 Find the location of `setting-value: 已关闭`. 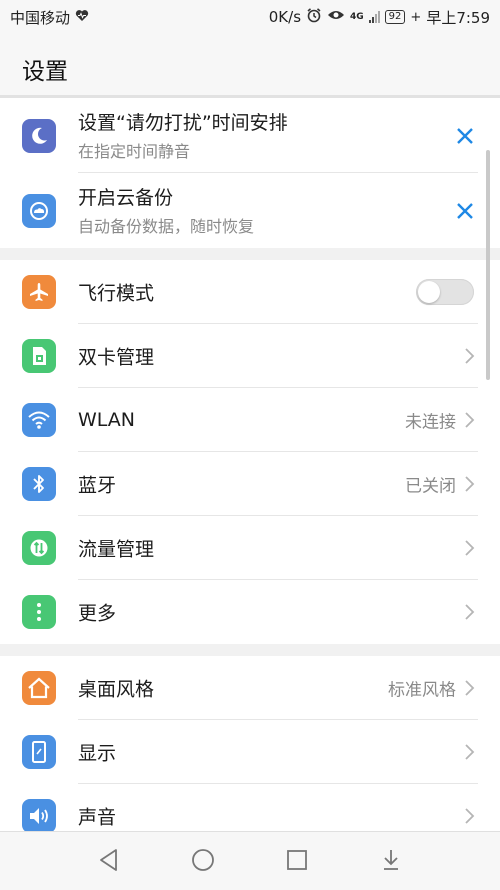

setting-value: 已关闭 is located at coordinates (430, 486).